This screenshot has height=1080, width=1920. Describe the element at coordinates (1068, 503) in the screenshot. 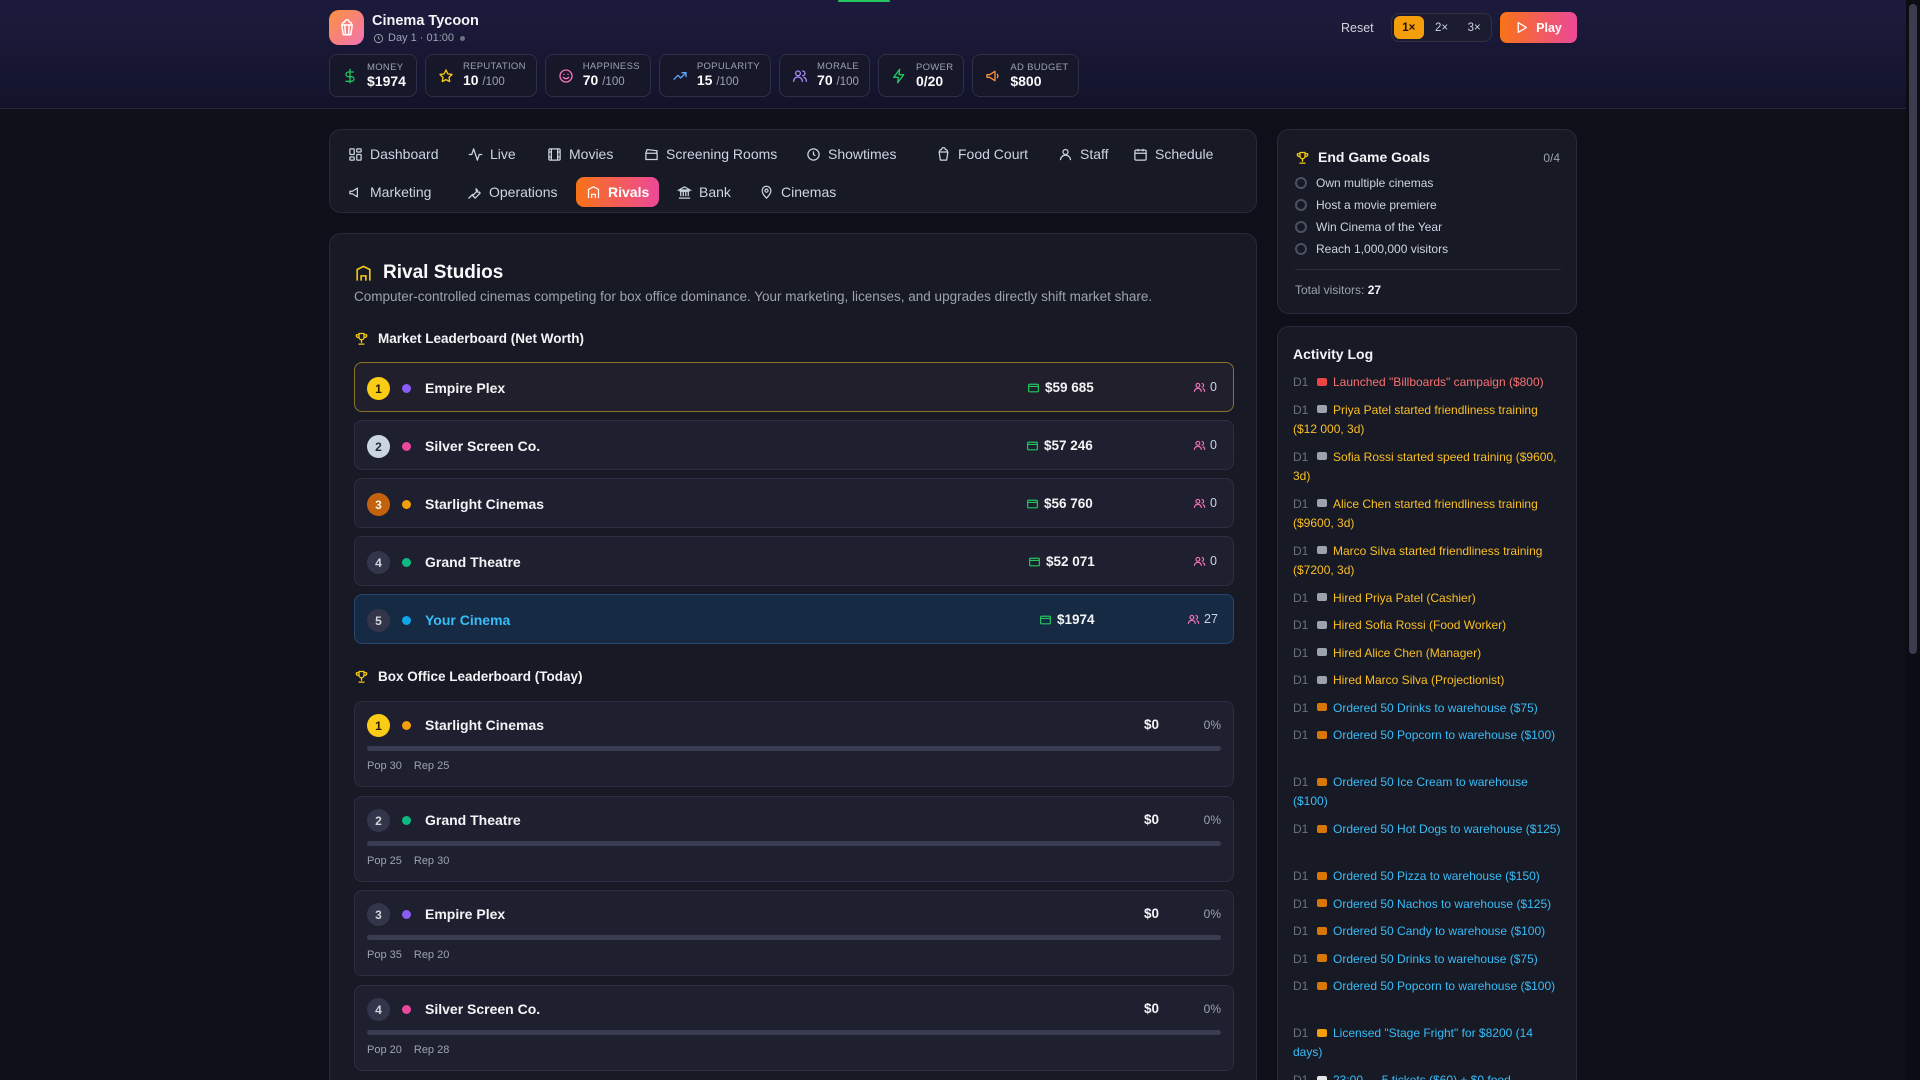

I see `net-worth-value: $56 760` at that location.